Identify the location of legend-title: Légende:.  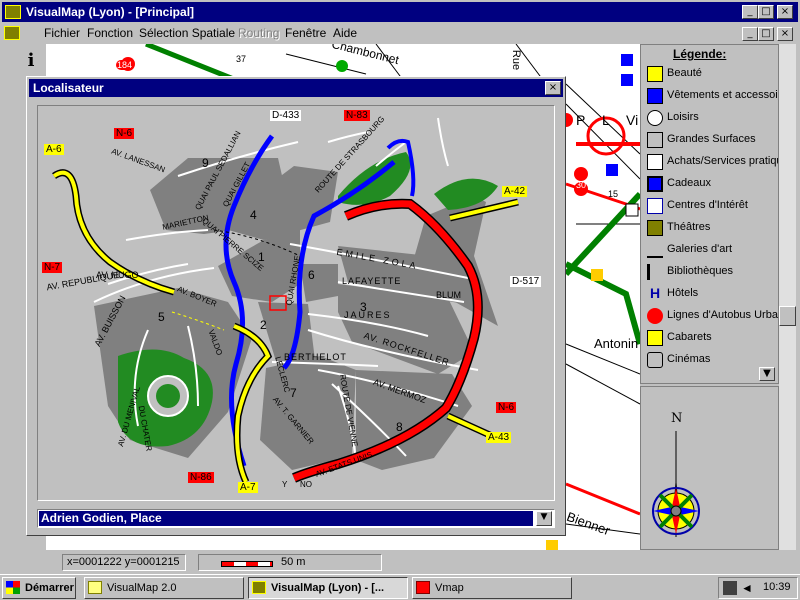
(700, 54).